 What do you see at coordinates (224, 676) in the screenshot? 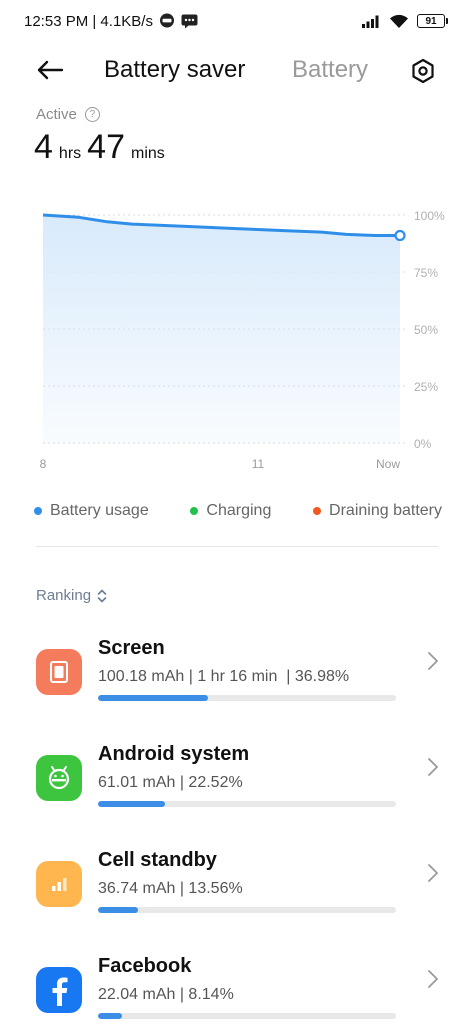
I see `app-stats: 100.18 mAh | 1 hr 16 min | 36.98%` at bounding box center [224, 676].